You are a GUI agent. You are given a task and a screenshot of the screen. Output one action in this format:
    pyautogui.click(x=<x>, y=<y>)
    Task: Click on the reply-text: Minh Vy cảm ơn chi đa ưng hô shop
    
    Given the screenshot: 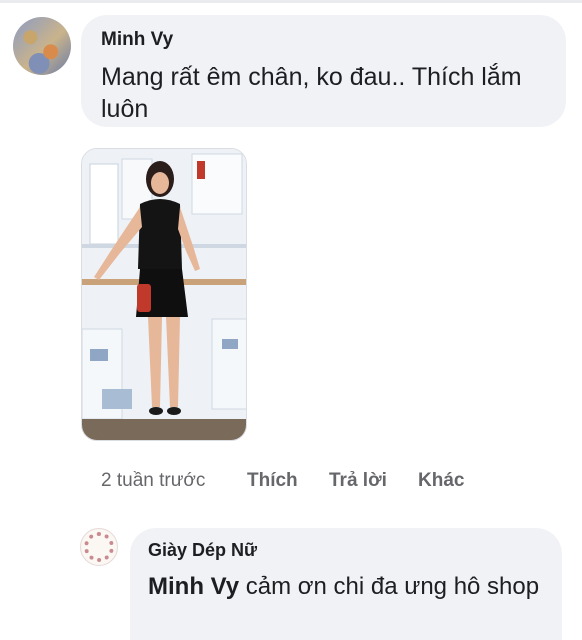 What is the action you would take?
    pyautogui.click(x=346, y=586)
    